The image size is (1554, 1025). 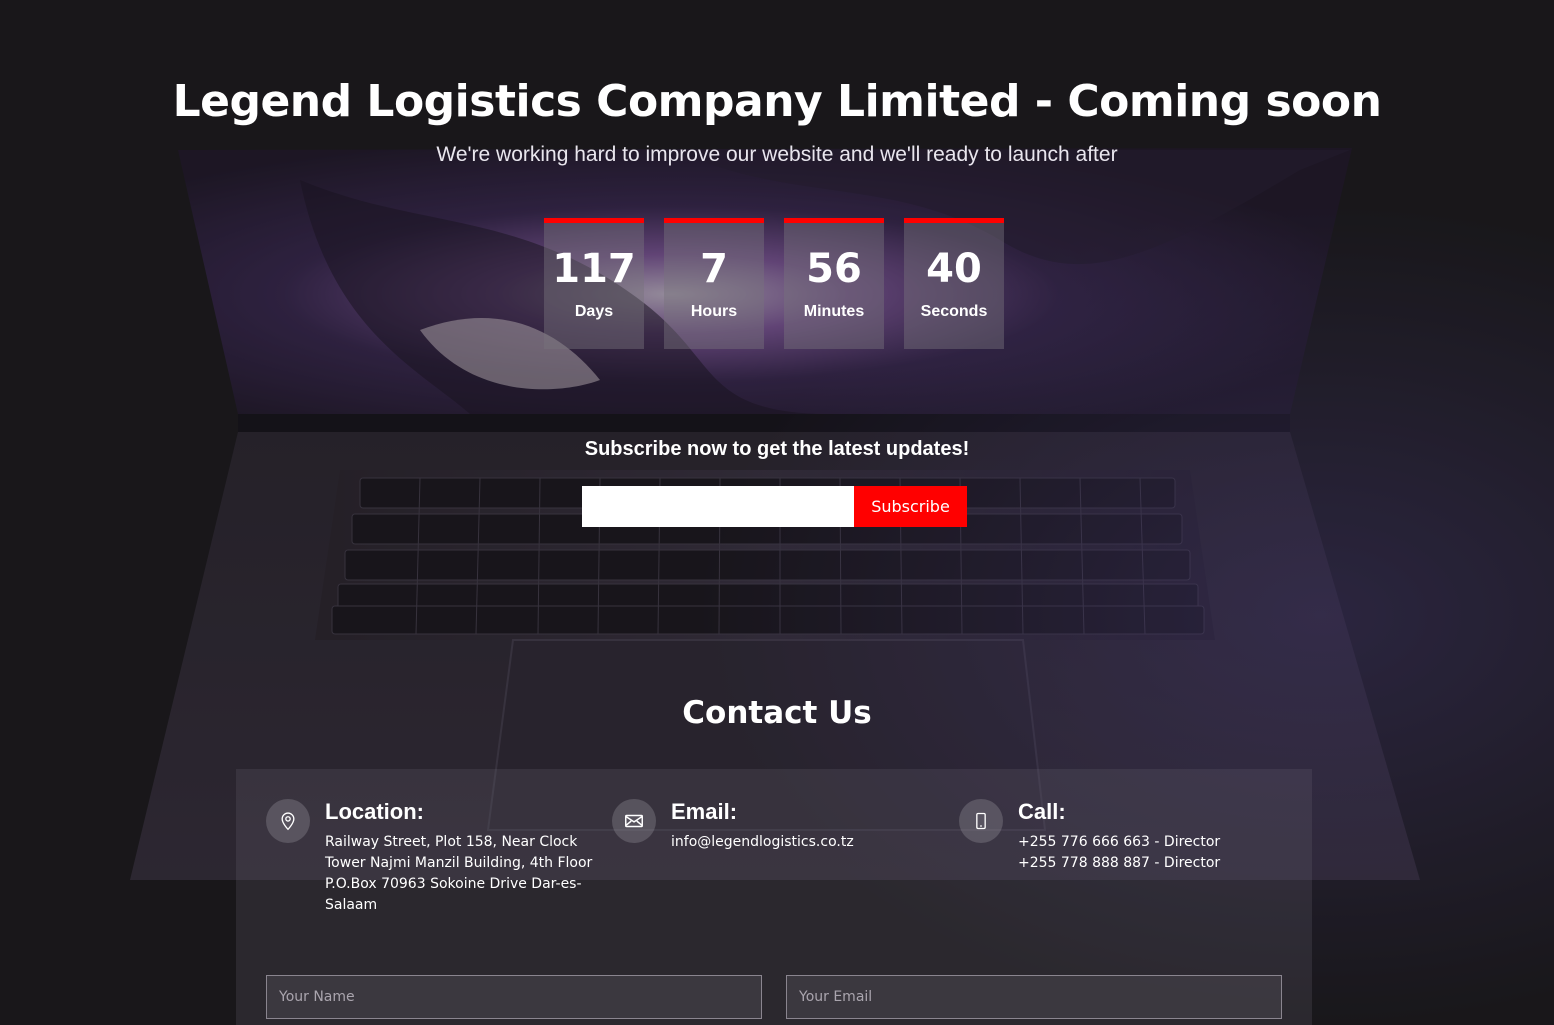 I want to click on map-pin-icon, so click(x=288, y=821).